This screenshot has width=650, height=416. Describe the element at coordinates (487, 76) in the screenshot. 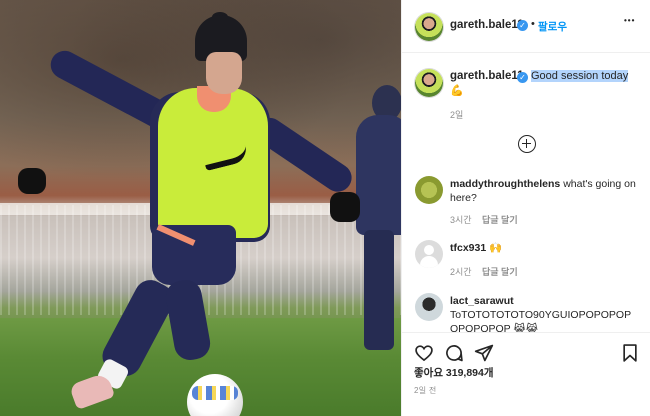

I see `caption-username: gareth.bale11` at that location.